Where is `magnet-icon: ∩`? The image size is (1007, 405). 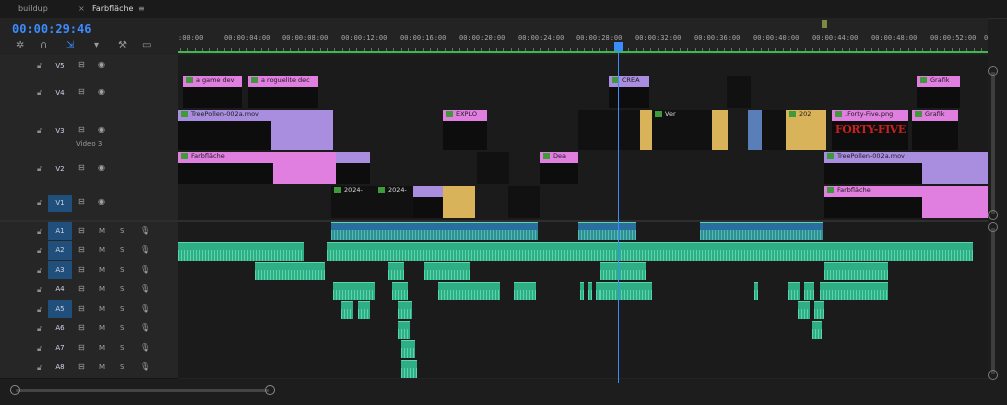 magnet-icon: ∩ is located at coordinates (43, 45).